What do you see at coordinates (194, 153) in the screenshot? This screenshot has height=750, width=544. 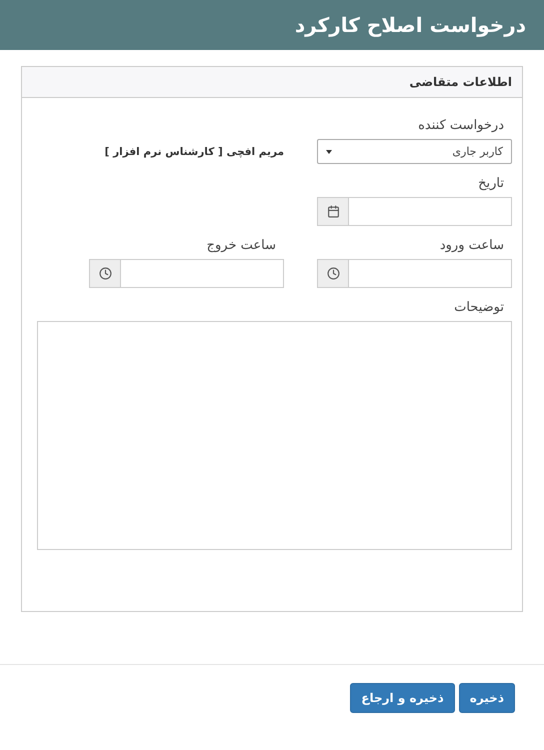 I see `requester-name: مریم افچی [ کارشناس نرم افزار ]` at bounding box center [194, 153].